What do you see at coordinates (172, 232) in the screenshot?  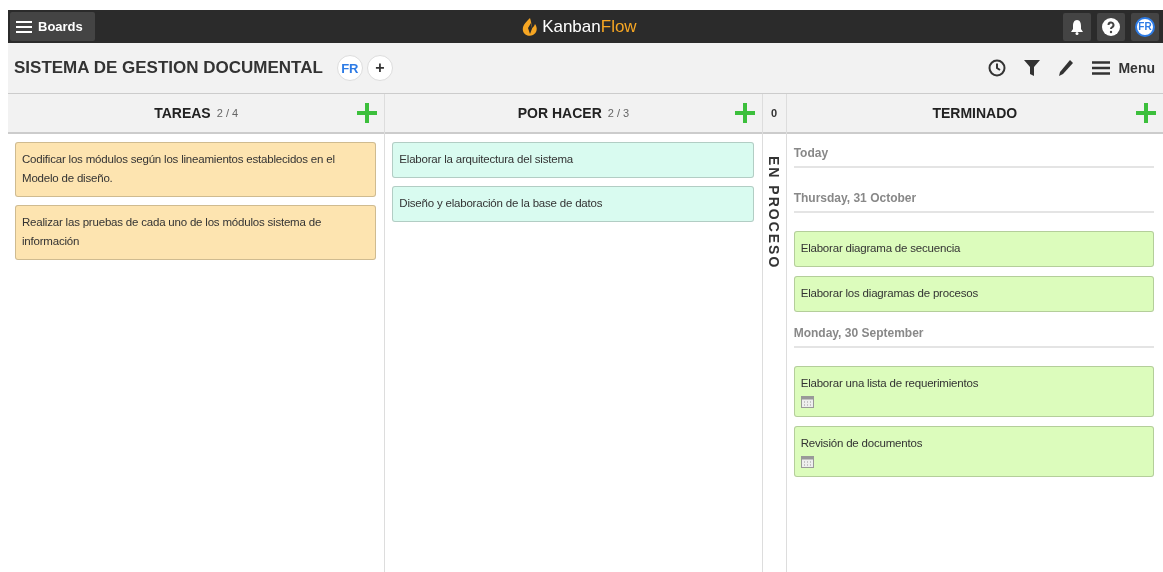 I see `task-text: Realizar las pruebas de cada uno de los módulos sistema de información` at bounding box center [172, 232].